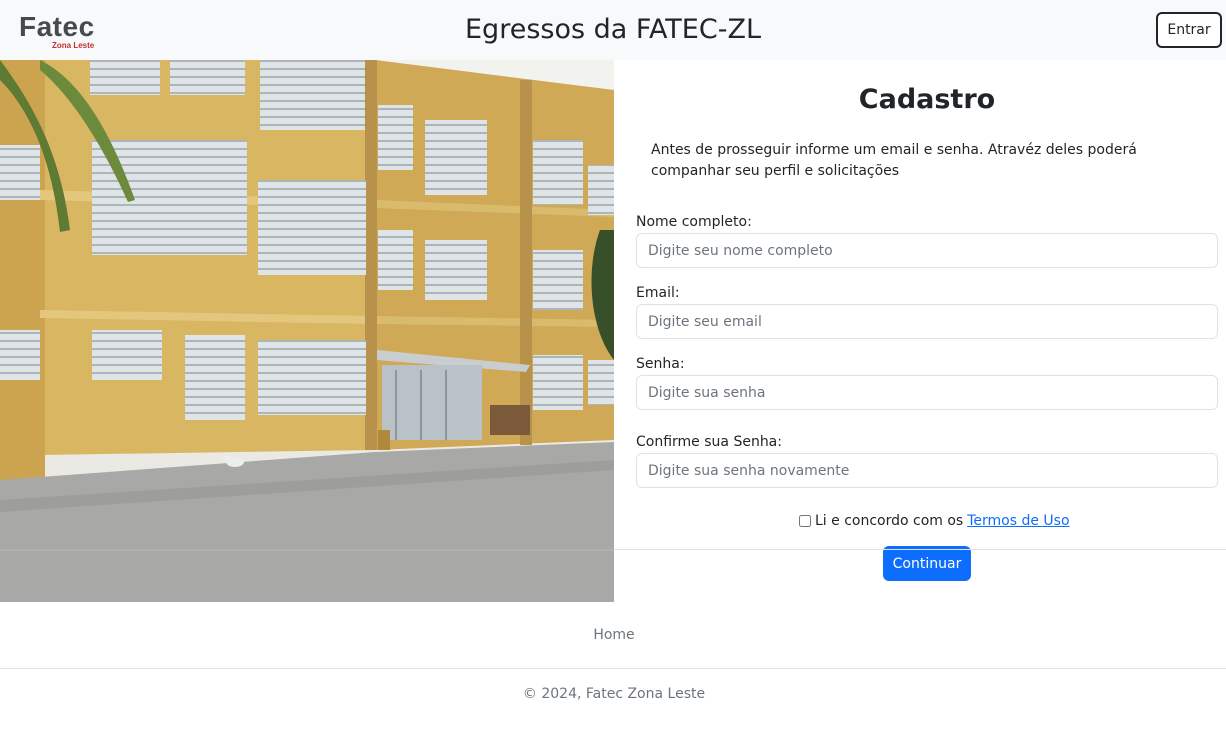  I want to click on fullname-label: Nome completo:, so click(694, 222).